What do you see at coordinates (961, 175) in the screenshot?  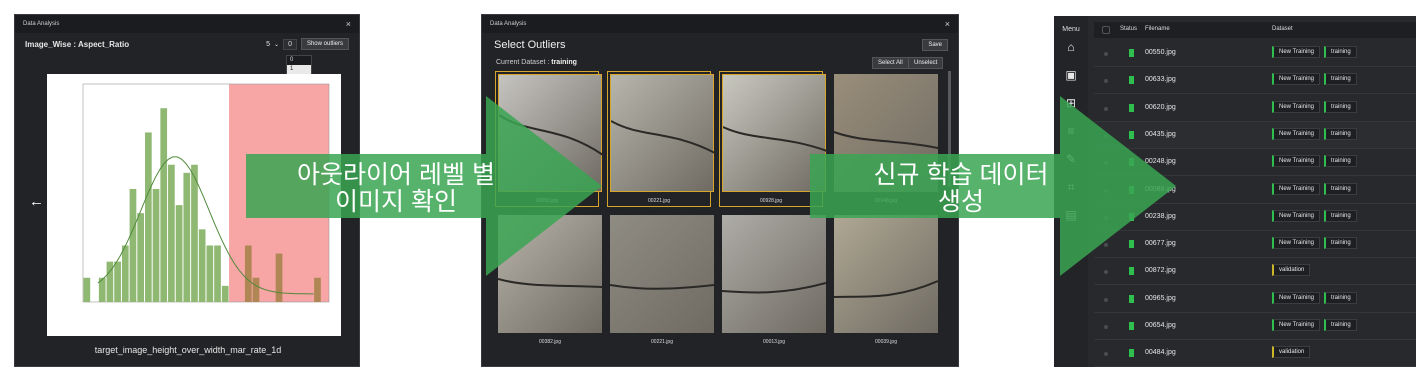 I see `arrow-2-line-1: 신규 학습 데이터` at bounding box center [961, 175].